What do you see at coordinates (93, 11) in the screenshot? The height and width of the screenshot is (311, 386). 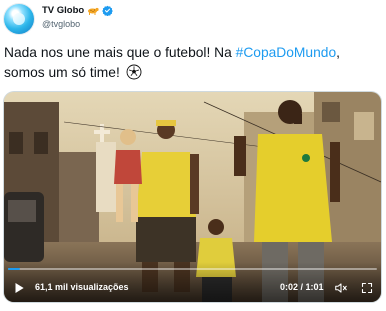 I see `jaguar-emoji-icon` at bounding box center [93, 11].